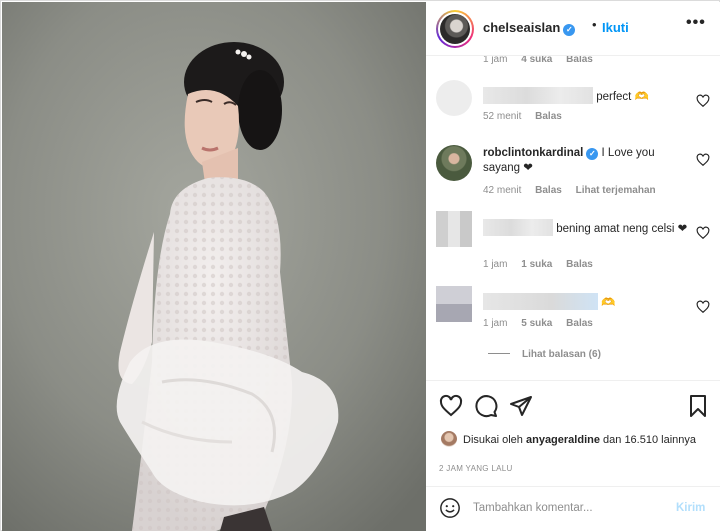  I want to click on comment-body: perfect 🫶, so click(585, 96).